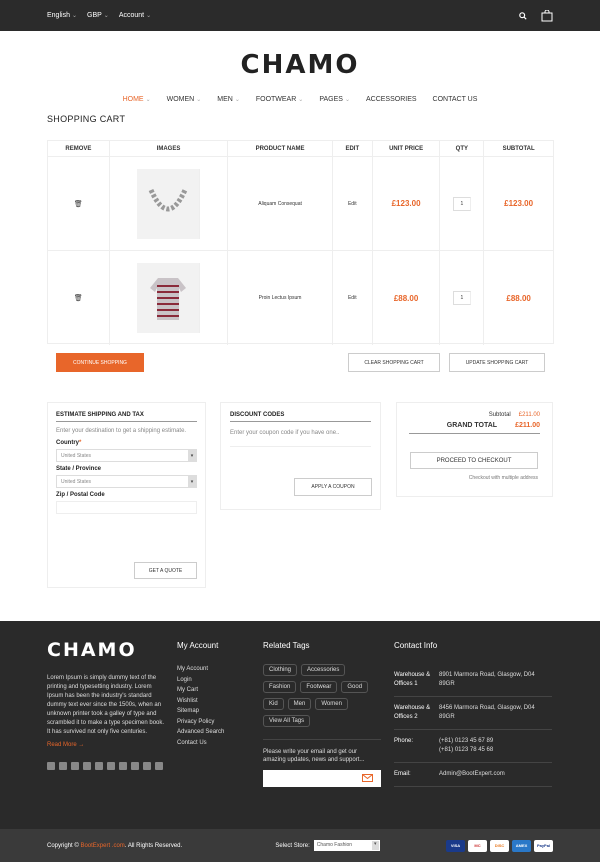 The width and height of the screenshot is (600, 862). I want to click on contact-value: Admin@BootExpert.com, so click(472, 774).